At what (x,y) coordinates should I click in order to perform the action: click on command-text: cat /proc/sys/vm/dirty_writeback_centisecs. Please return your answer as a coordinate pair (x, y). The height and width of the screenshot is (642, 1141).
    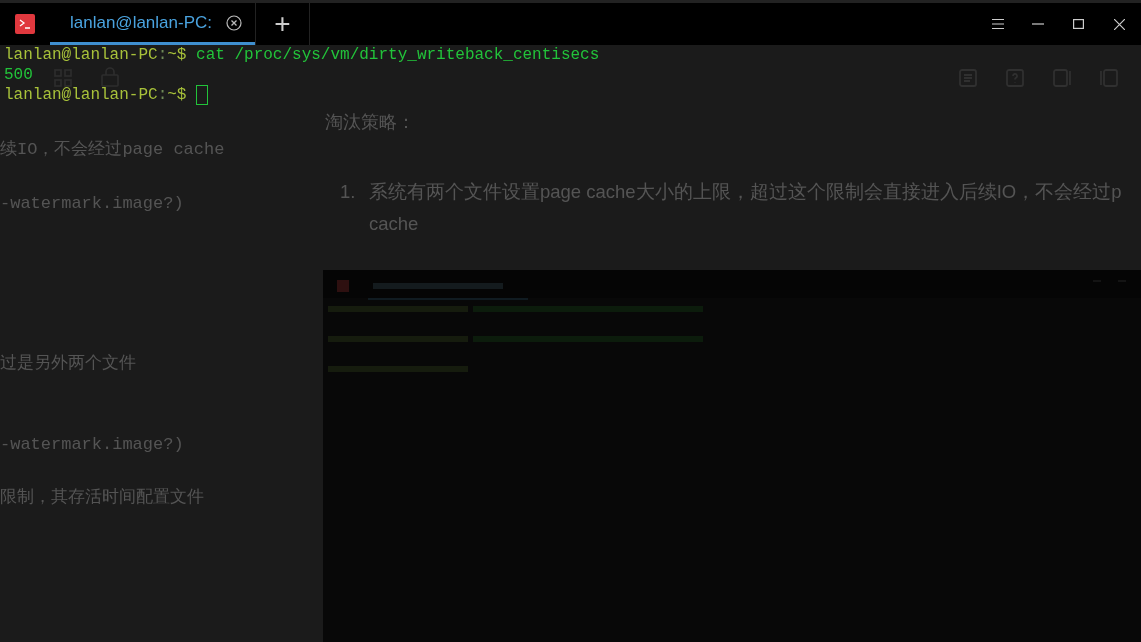
    Looking at the image, I should click on (397, 55).